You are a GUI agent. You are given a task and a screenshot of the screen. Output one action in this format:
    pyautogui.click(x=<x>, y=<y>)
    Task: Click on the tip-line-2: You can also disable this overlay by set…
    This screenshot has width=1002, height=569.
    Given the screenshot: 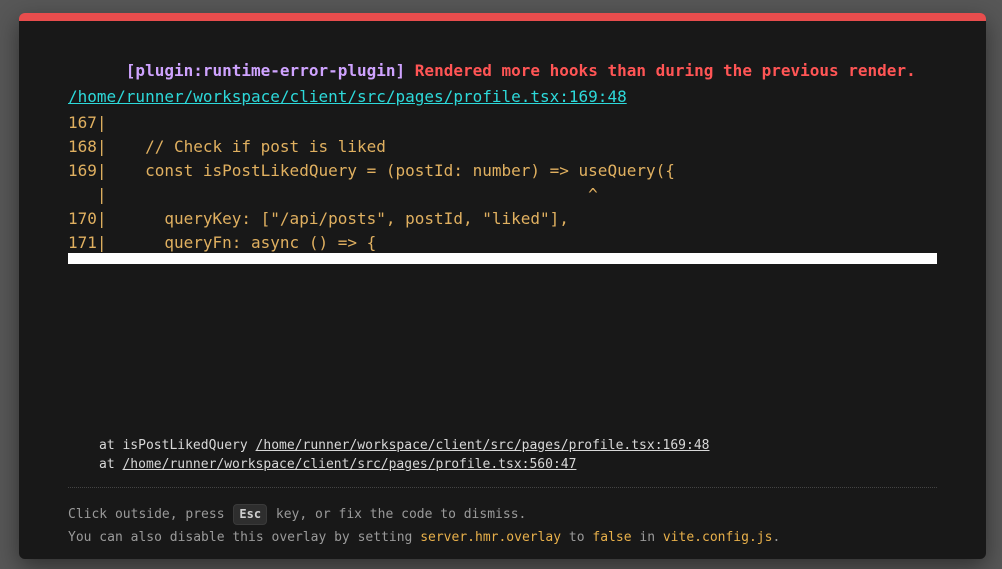 What is the action you would take?
    pyautogui.click(x=424, y=537)
    